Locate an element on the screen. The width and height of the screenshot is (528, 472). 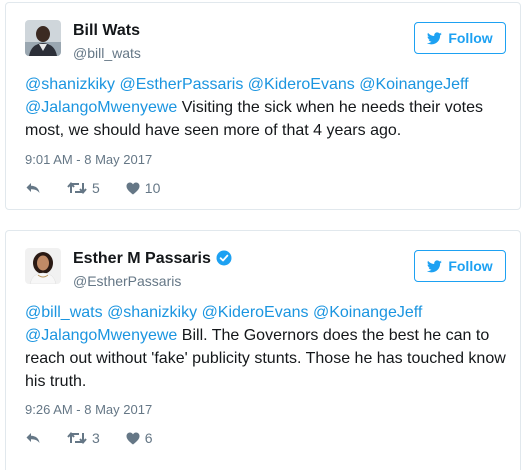
like-count: 6 is located at coordinates (148, 438).